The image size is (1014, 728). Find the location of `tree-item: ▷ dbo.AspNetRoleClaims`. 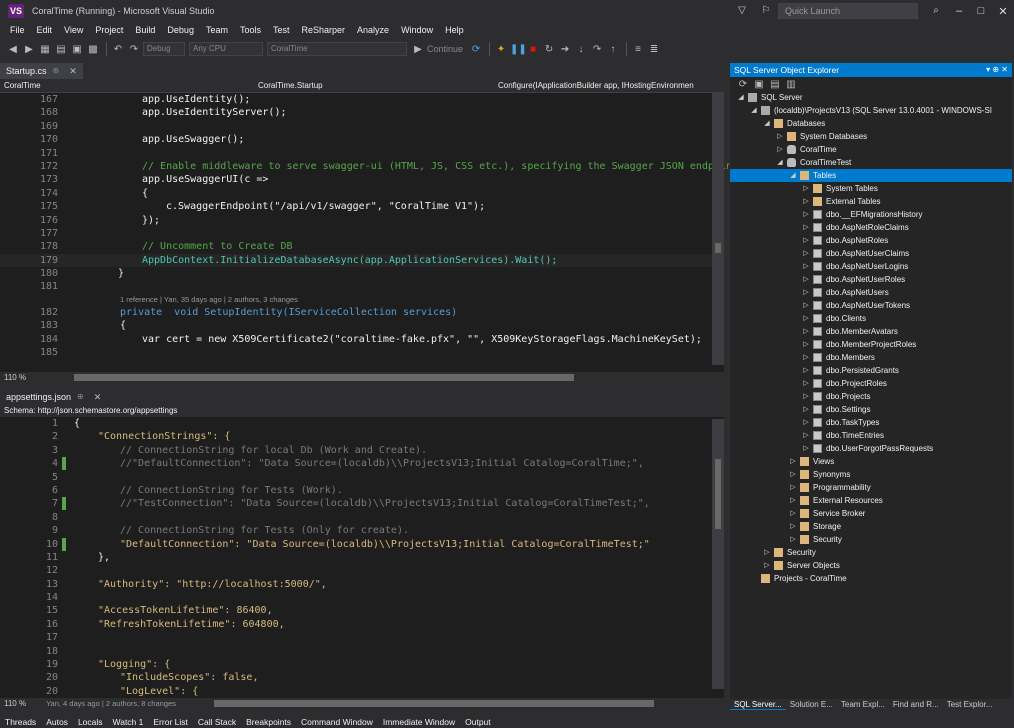

tree-item: ▷ dbo.AspNetRoleClaims is located at coordinates (871, 227).